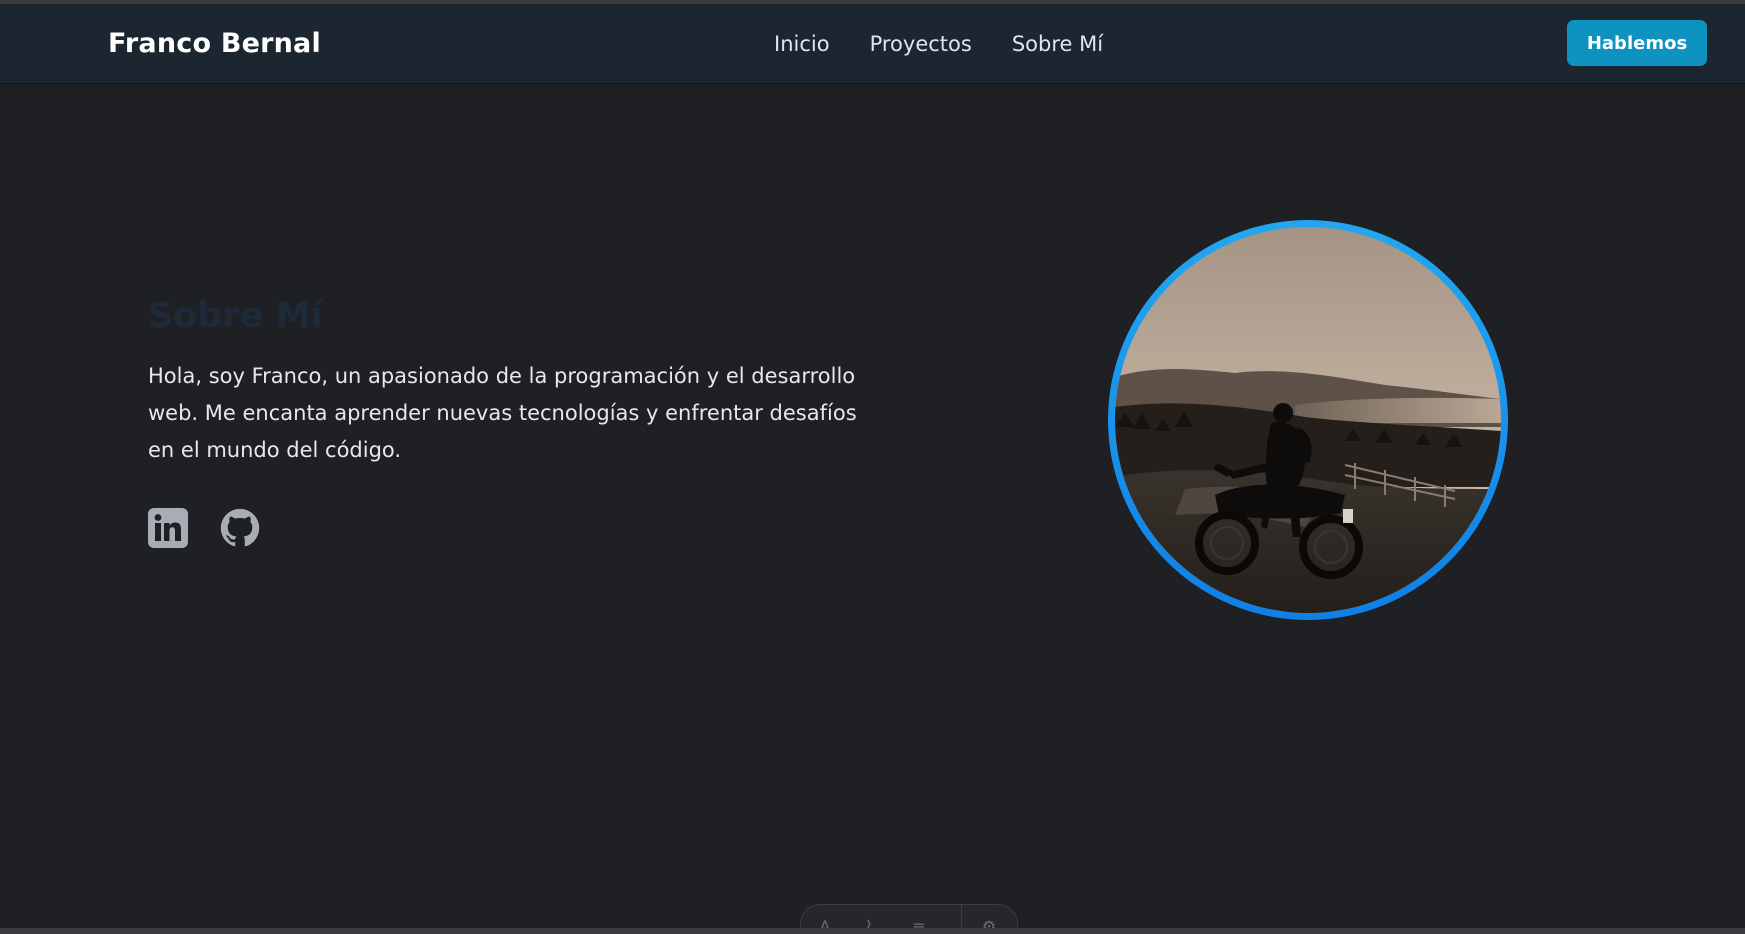  I want to click on about-title: Sobre Mí, so click(235, 316).